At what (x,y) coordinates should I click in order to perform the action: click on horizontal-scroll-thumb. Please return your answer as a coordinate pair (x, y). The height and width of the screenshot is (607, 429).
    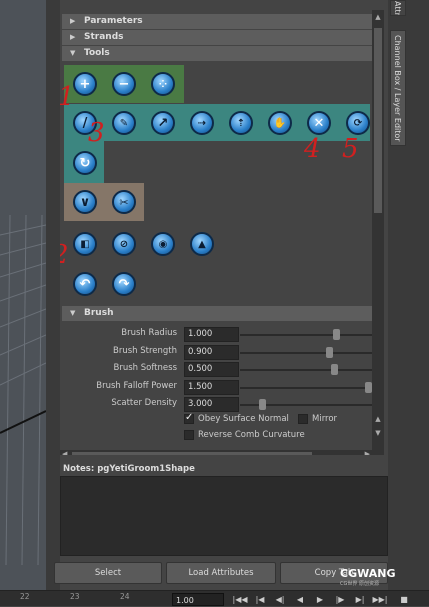
    Looking at the image, I should click on (192, 453).